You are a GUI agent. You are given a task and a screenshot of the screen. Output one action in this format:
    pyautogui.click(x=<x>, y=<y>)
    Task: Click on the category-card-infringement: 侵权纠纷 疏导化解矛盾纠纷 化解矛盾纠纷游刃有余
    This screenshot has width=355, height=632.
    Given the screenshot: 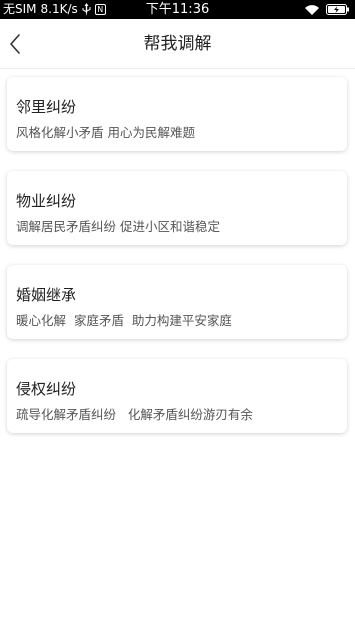 What is the action you would take?
    pyautogui.click(x=177, y=396)
    